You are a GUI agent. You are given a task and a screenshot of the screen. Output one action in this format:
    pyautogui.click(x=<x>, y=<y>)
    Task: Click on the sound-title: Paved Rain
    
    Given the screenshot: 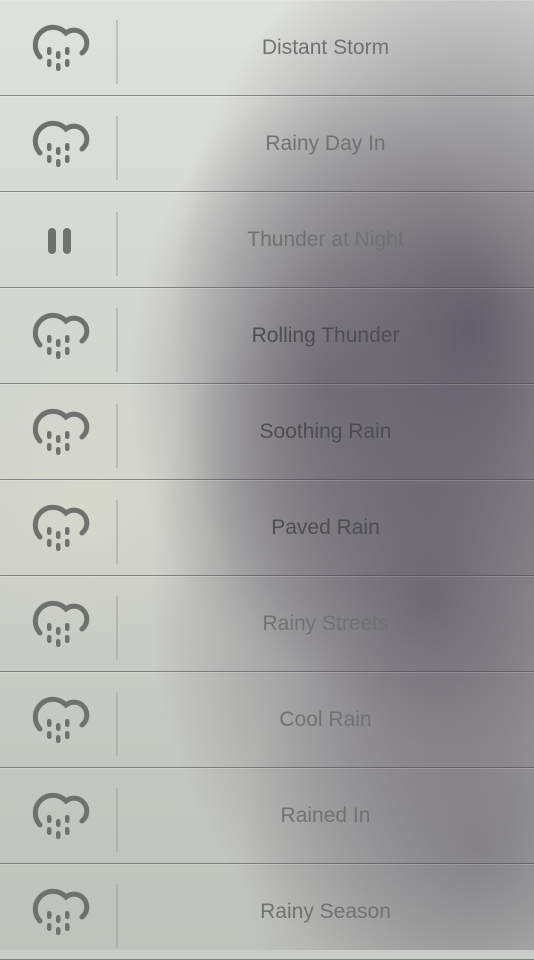 What is the action you would take?
    pyautogui.click(x=325, y=527)
    